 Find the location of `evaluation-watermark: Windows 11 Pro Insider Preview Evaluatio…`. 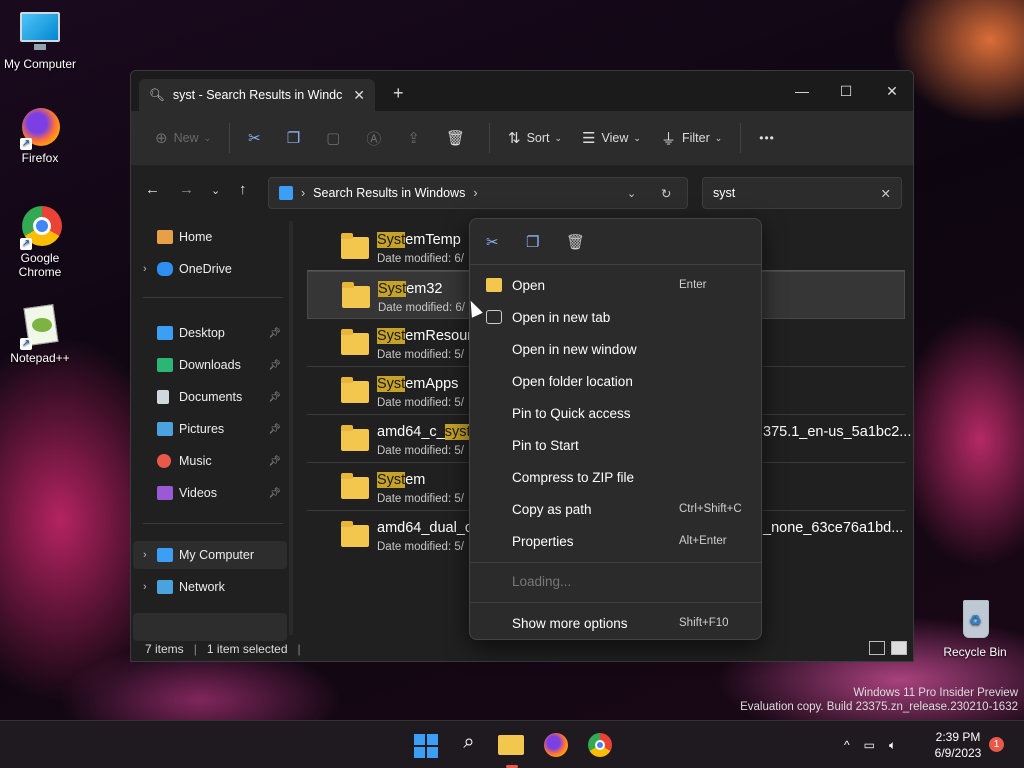

evaluation-watermark: Windows 11 Pro Insider Preview Evaluatio… is located at coordinates (879, 700).